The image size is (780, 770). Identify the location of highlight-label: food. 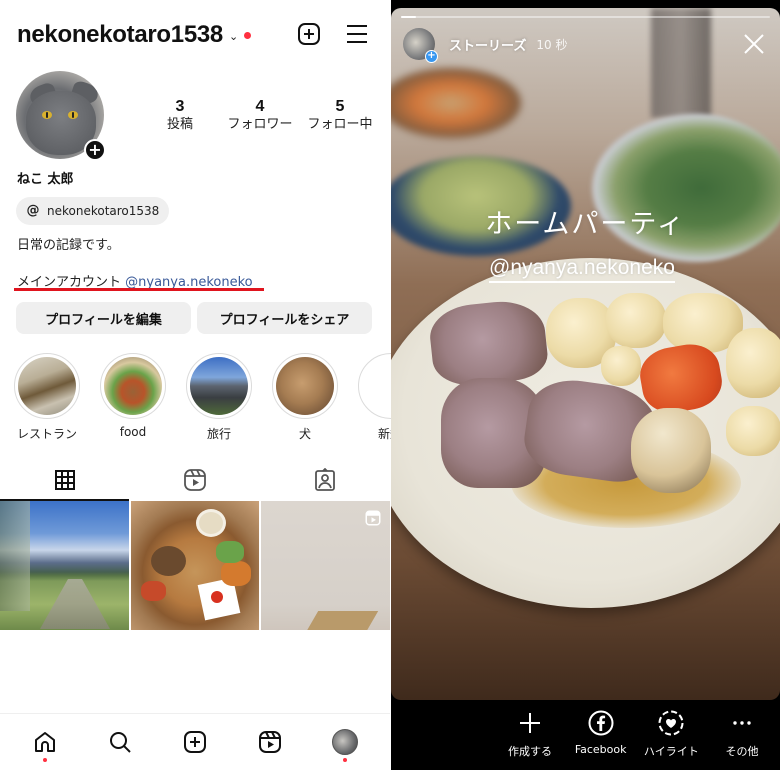
(133, 432).